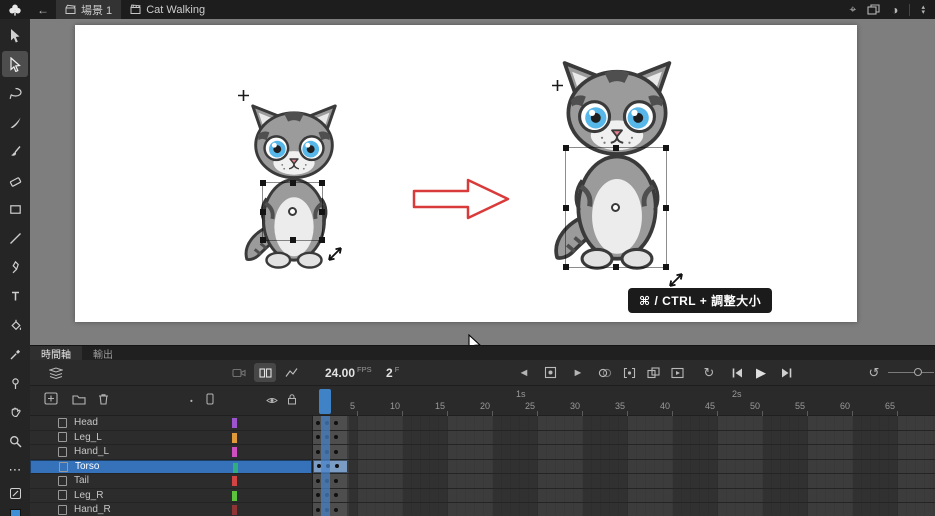 The image size is (935, 516). I want to click on layer-row-Hand_R: Hand_R, so click(171, 509).